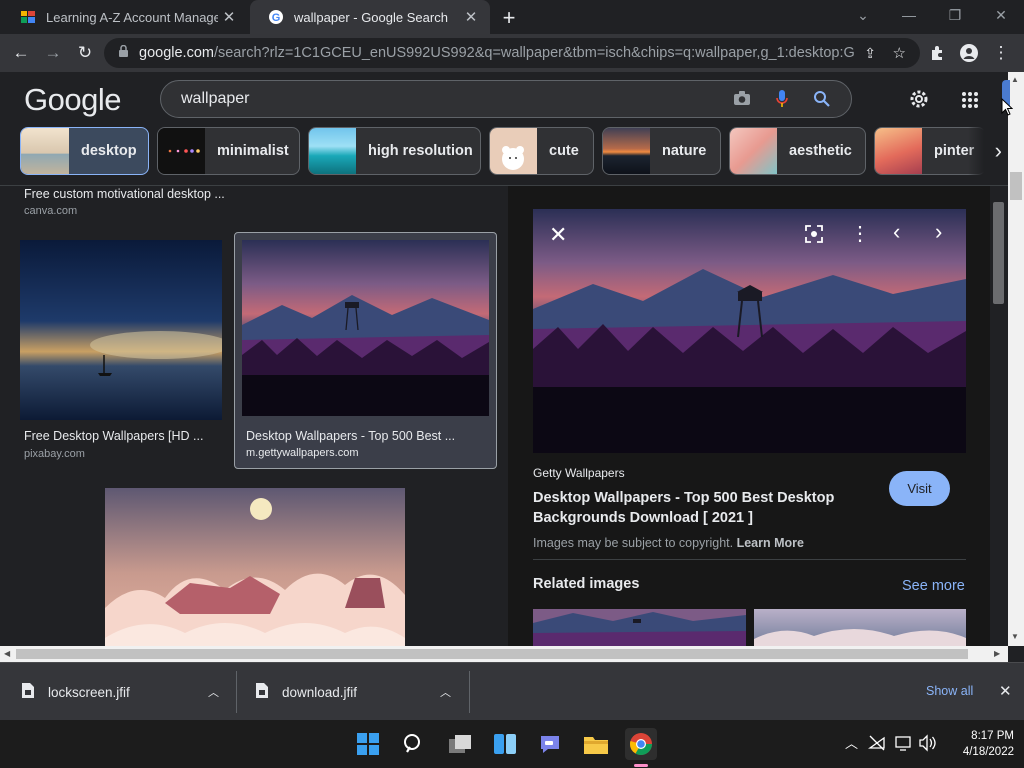 Image resolution: width=1024 pixels, height=768 pixels. What do you see at coordinates (770, 543) in the screenshot?
I see `learn-more-link: Learn More` at bounding box center [770, 543].